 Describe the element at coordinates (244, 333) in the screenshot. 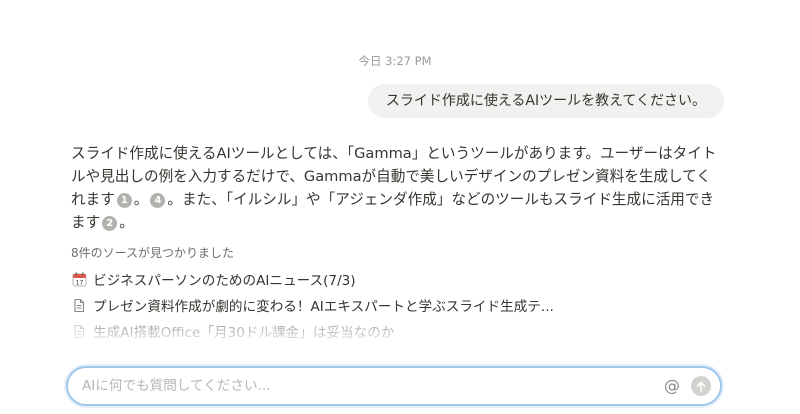

I see `source-title: 生成AI搭載Office「月30ドル課金」は妥当なのか` at that location.